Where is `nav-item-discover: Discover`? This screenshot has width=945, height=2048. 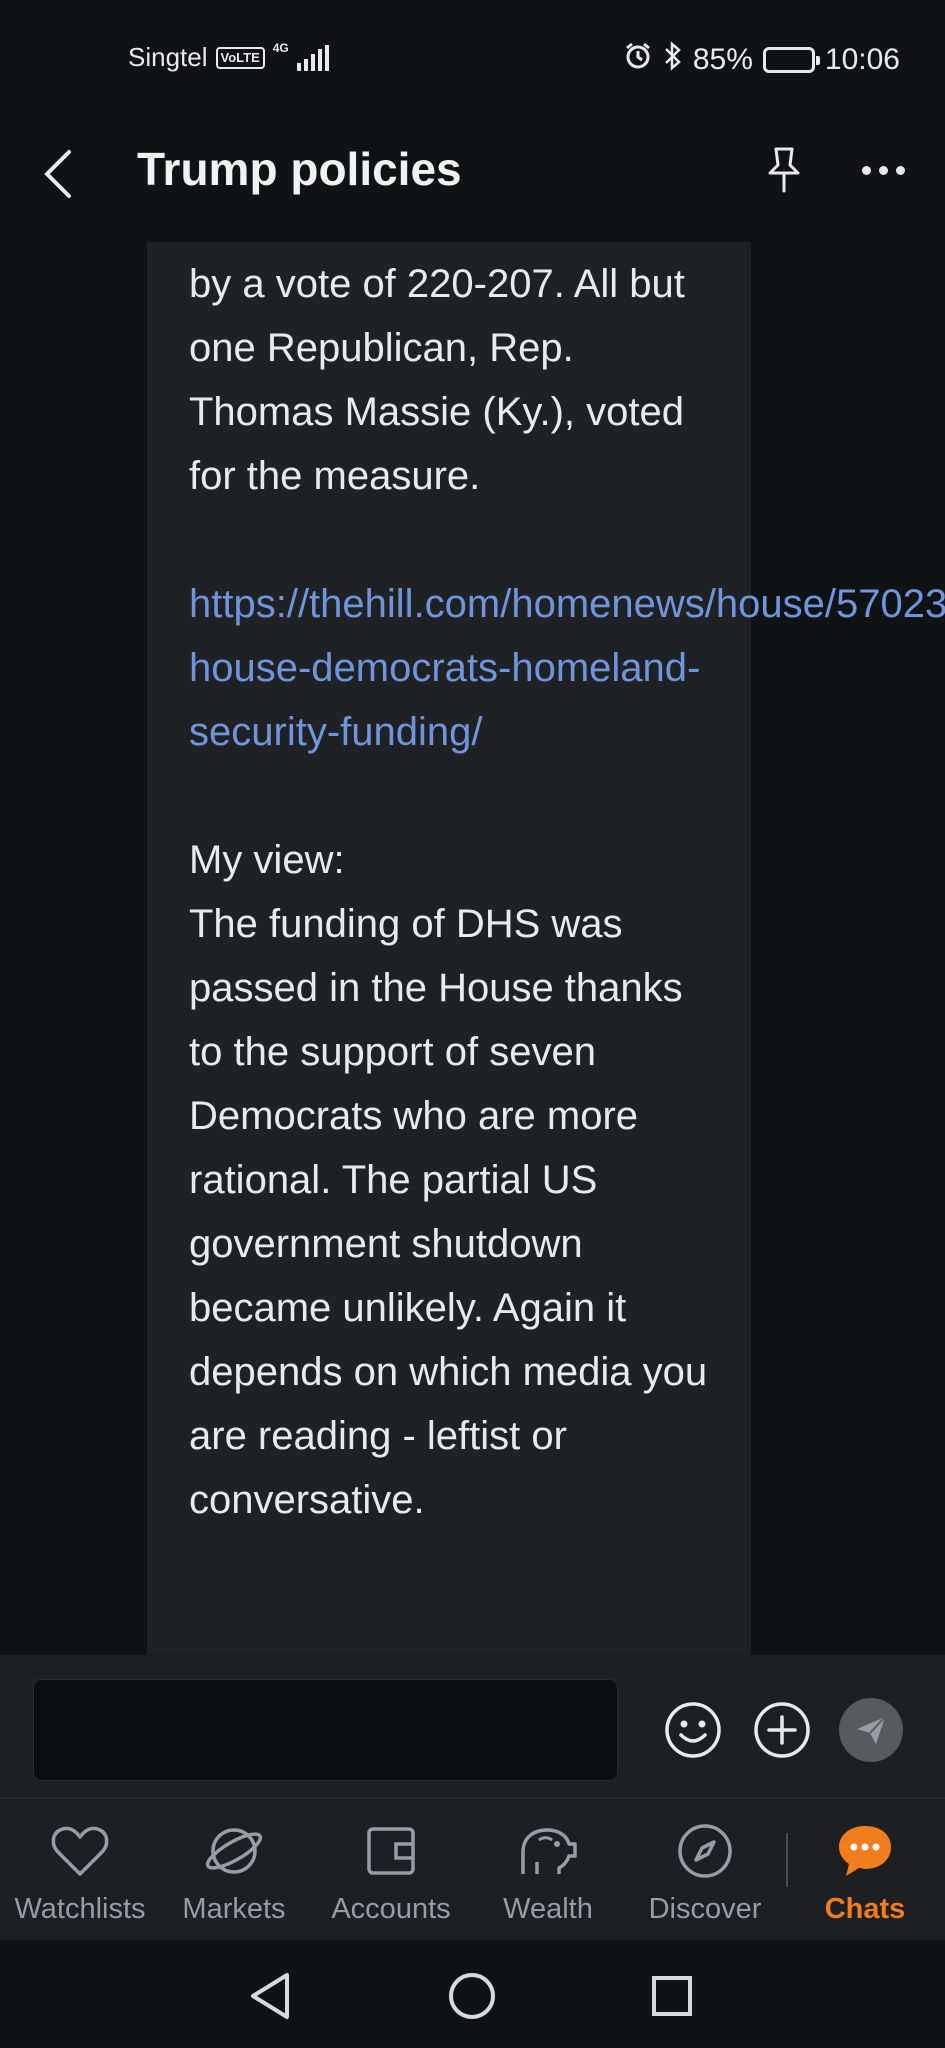
nav-item-discover: Discover is located at coordinates (705, 1872).